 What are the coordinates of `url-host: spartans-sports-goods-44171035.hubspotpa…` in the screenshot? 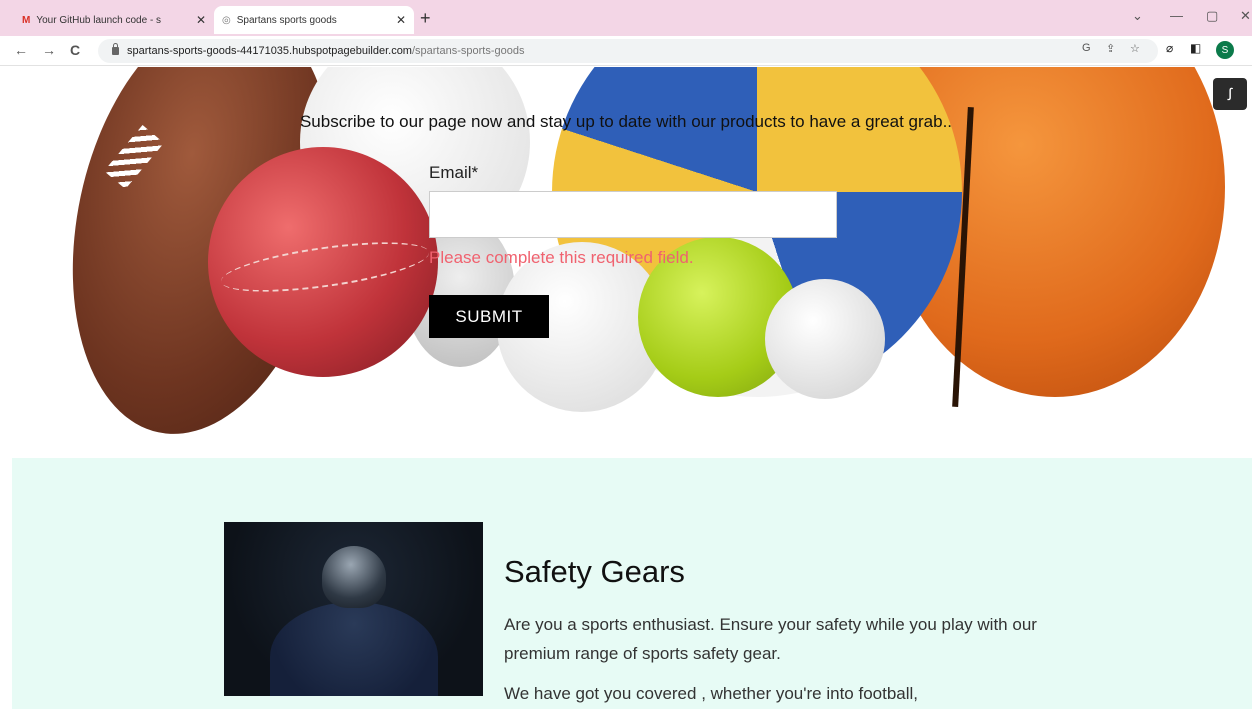 It's located at (269, 51).